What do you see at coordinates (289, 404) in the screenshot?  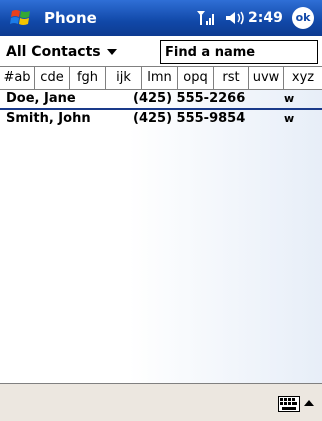 I see `keyboard-icon` at bounding box center [289, 404].